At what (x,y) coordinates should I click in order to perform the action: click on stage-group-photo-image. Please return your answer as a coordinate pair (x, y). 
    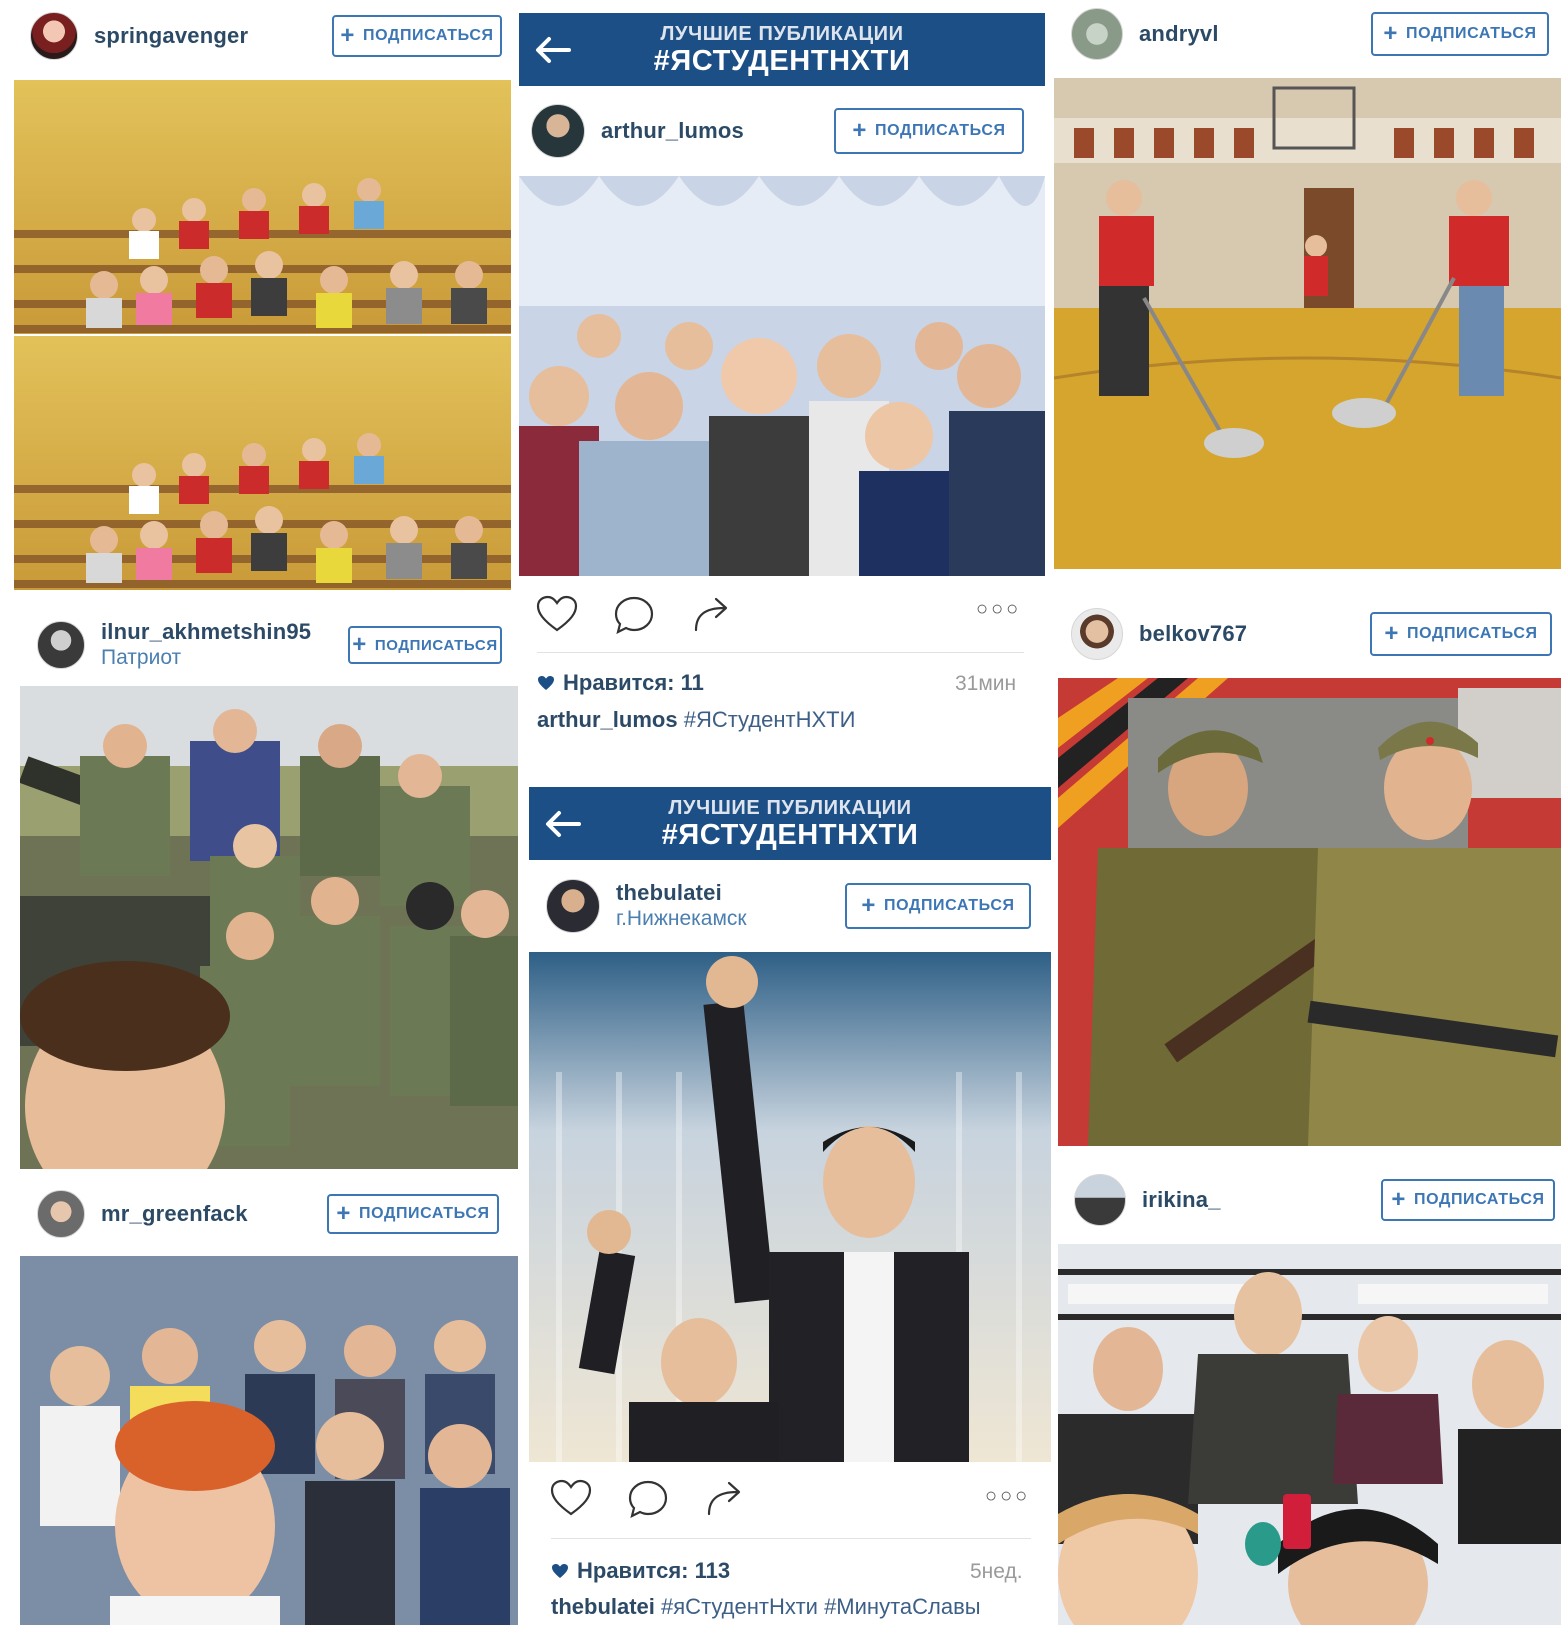
    Looking at the image, I should click on (782, 376).